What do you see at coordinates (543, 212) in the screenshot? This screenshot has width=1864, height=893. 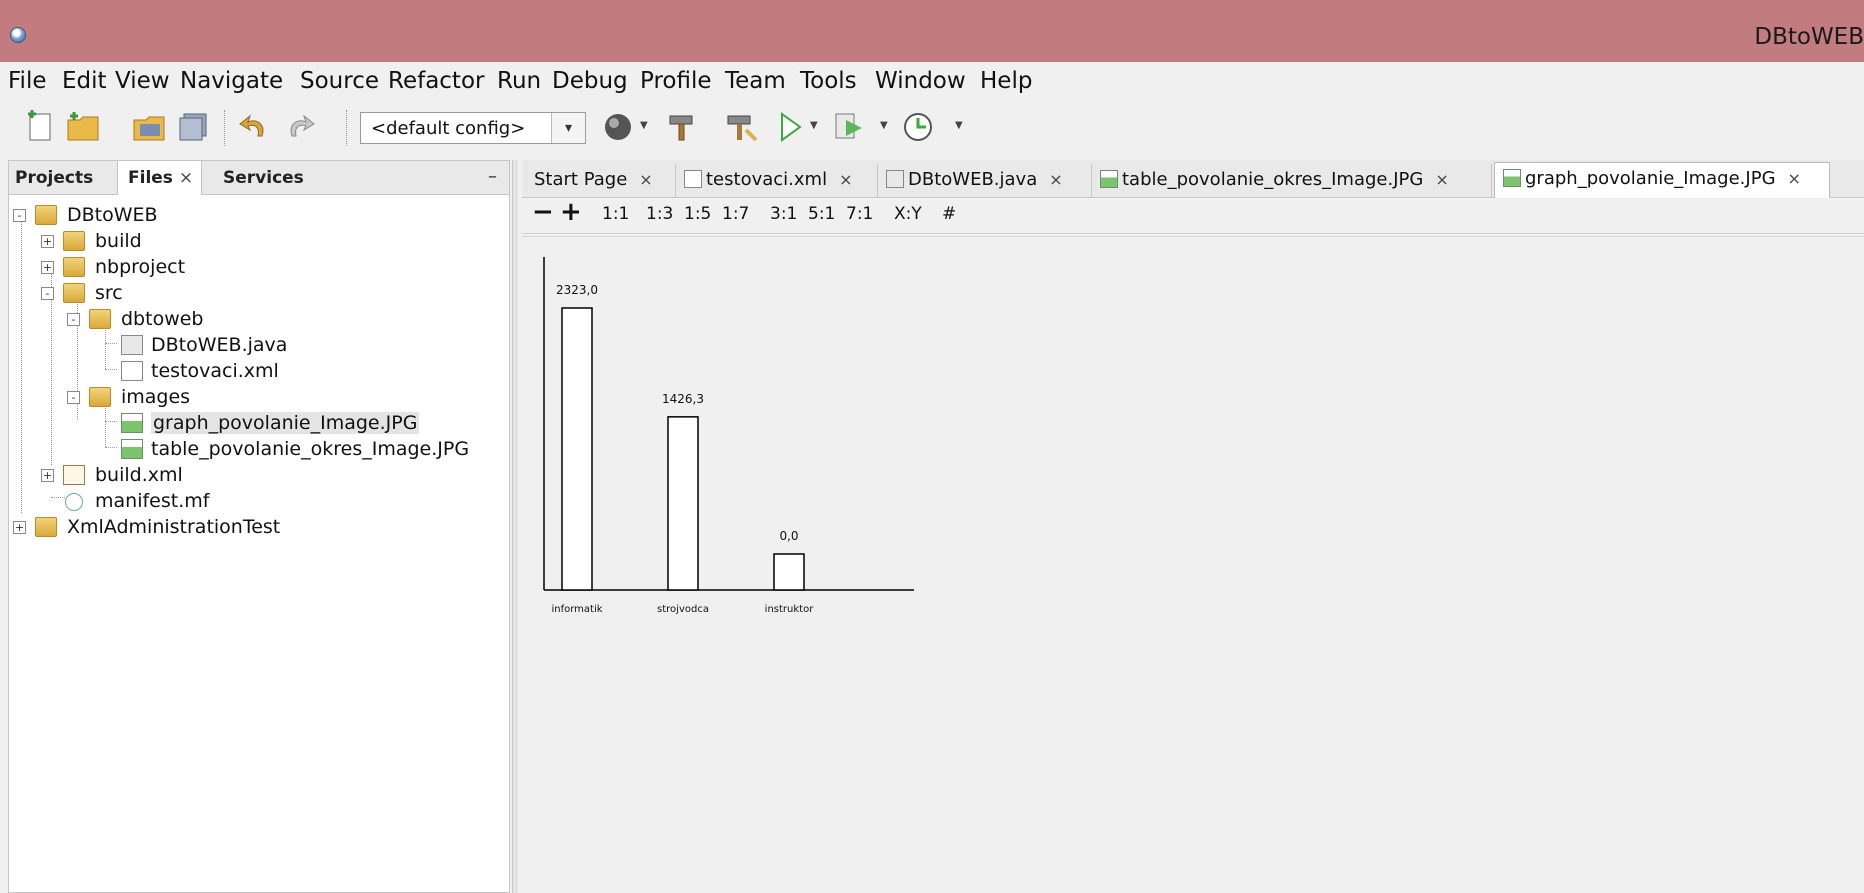 I see `zoom-out-button: −` at bounding box center [543, 212].